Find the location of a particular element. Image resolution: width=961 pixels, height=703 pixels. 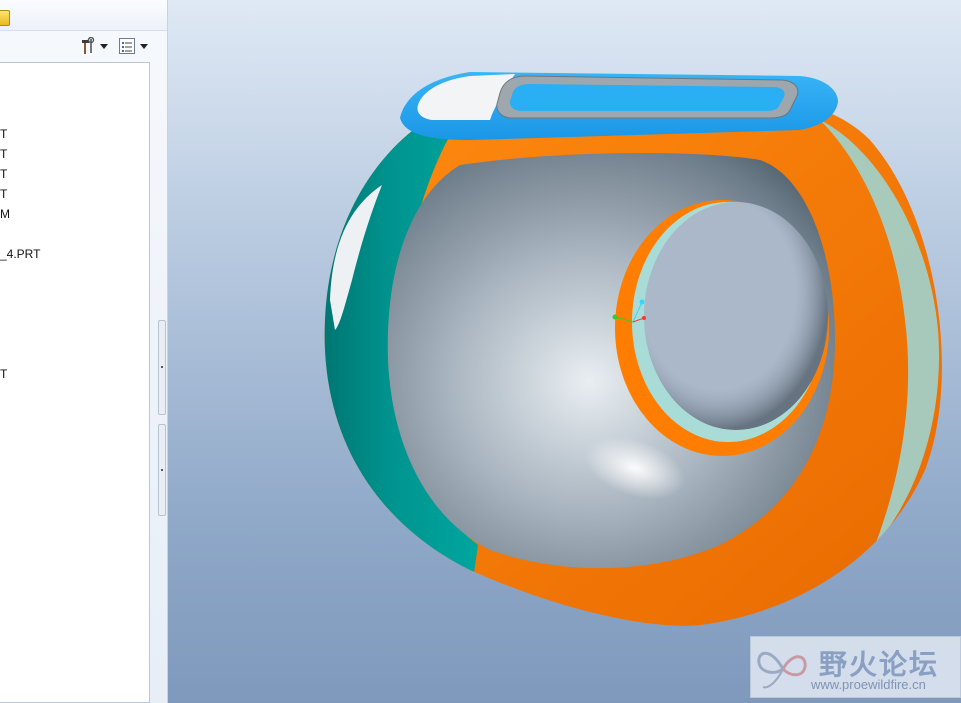

hammer-wrench-icon is located at coordinates (88, 45).